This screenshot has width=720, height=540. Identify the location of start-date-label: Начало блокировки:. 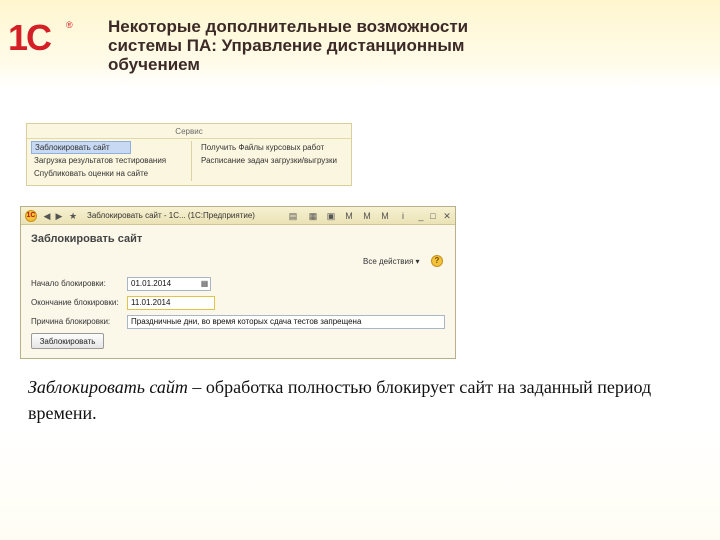
(68, 283).